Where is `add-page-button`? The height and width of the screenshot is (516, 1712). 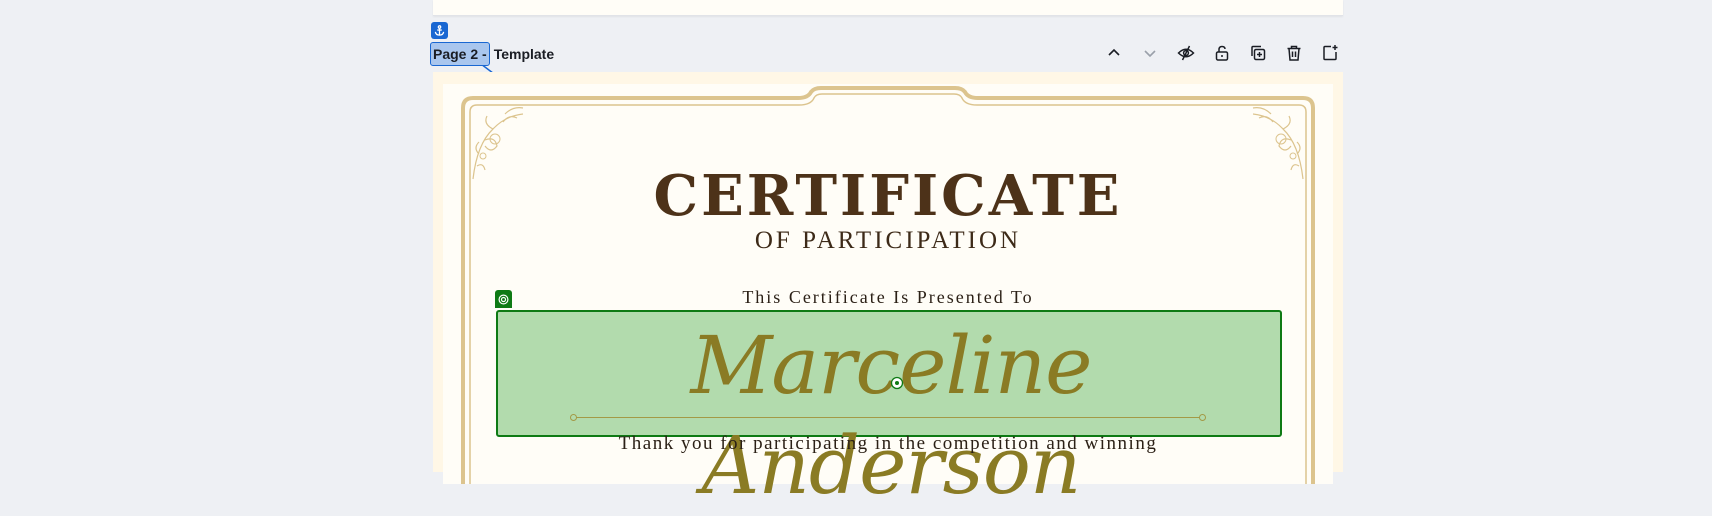 add-page-button is located at coordinates (1330, 53).